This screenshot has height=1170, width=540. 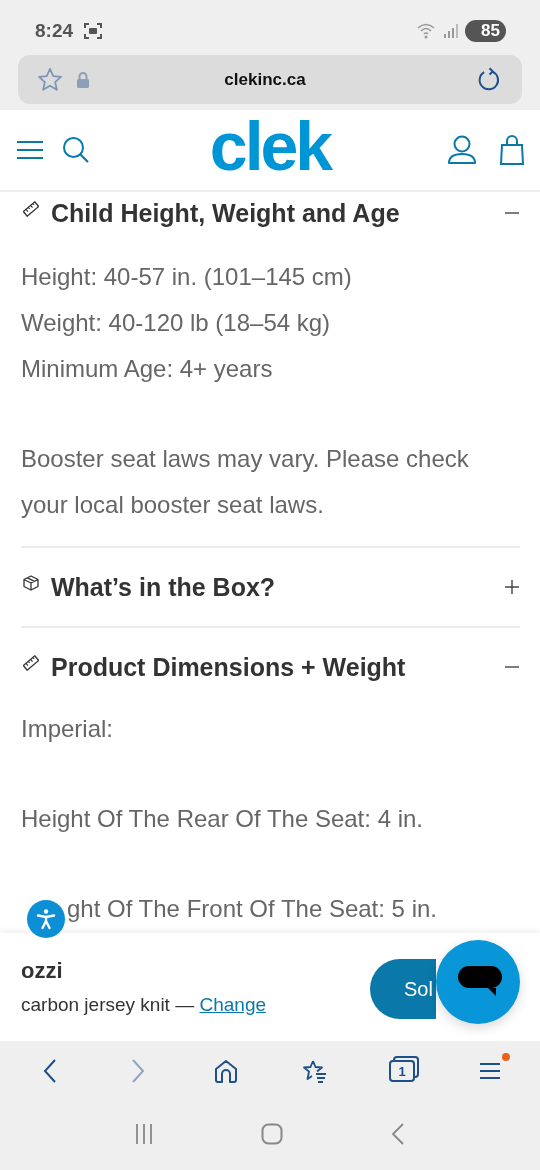 I want to click on body-text: Height: 40-57 in. (101–145 cm), so click(x=187, y=277).